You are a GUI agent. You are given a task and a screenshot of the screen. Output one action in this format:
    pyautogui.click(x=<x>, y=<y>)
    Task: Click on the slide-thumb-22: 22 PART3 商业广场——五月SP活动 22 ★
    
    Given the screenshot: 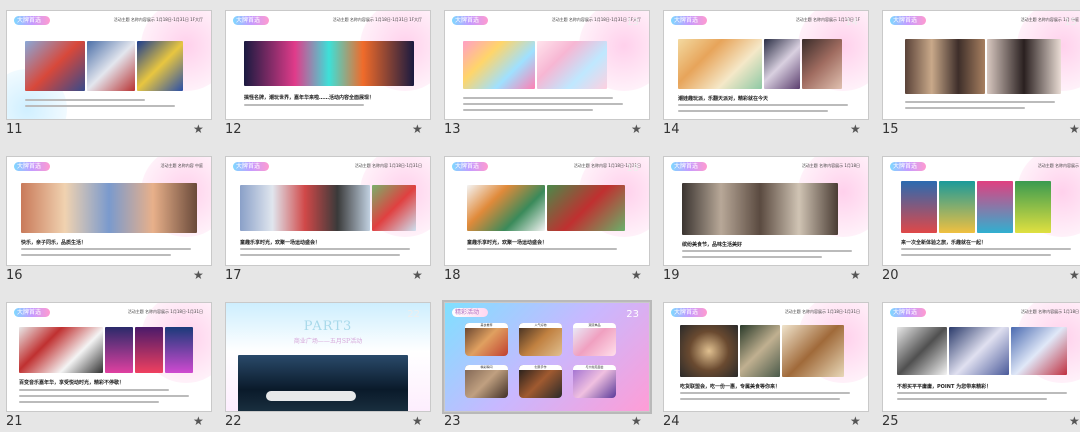 What is the action you would take?
    pyautogui.click(x=325, y=362)
    